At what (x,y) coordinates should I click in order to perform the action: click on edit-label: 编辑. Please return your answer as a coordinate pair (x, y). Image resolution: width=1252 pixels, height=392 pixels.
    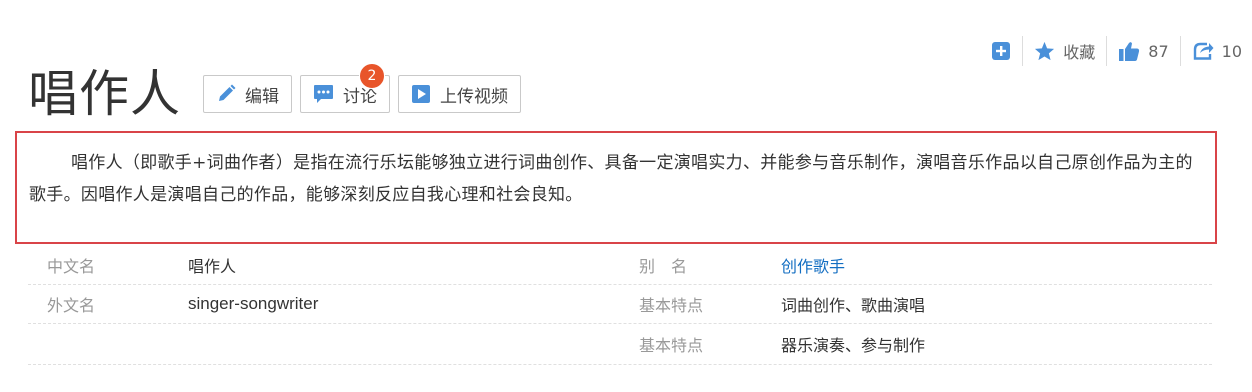
    Looking at the image, I should click on (262, 96).